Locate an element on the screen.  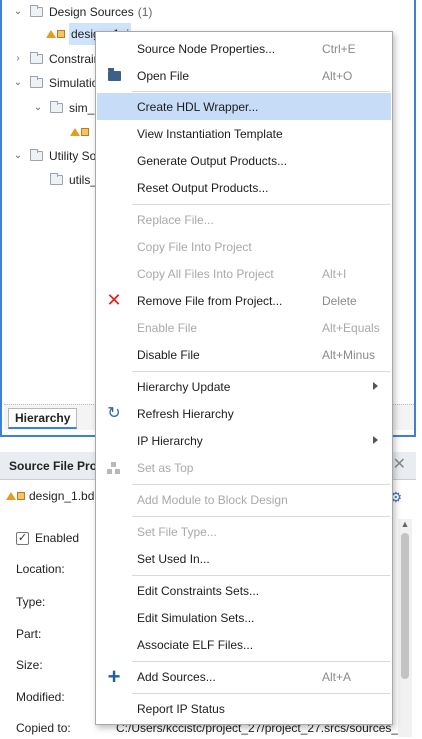
menu-item-ip-hierarchy: IP Hierarchy is located at coordinates (244, 440).